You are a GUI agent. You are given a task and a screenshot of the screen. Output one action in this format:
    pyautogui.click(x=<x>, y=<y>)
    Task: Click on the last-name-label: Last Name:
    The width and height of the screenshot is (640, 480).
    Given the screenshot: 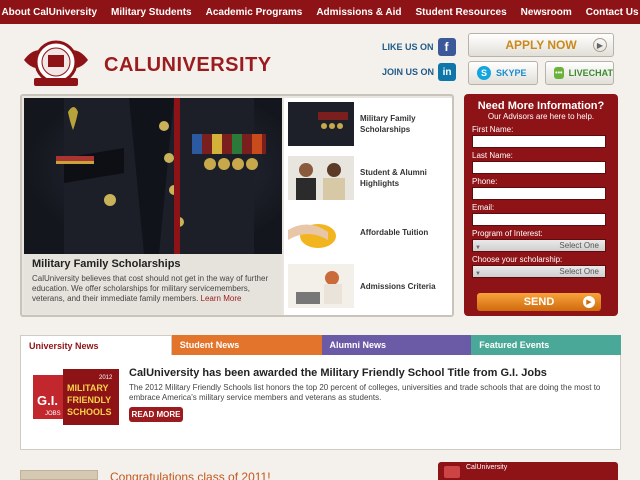 What is the action you would take?
    pyautogui.click(x=492, y=155)
    